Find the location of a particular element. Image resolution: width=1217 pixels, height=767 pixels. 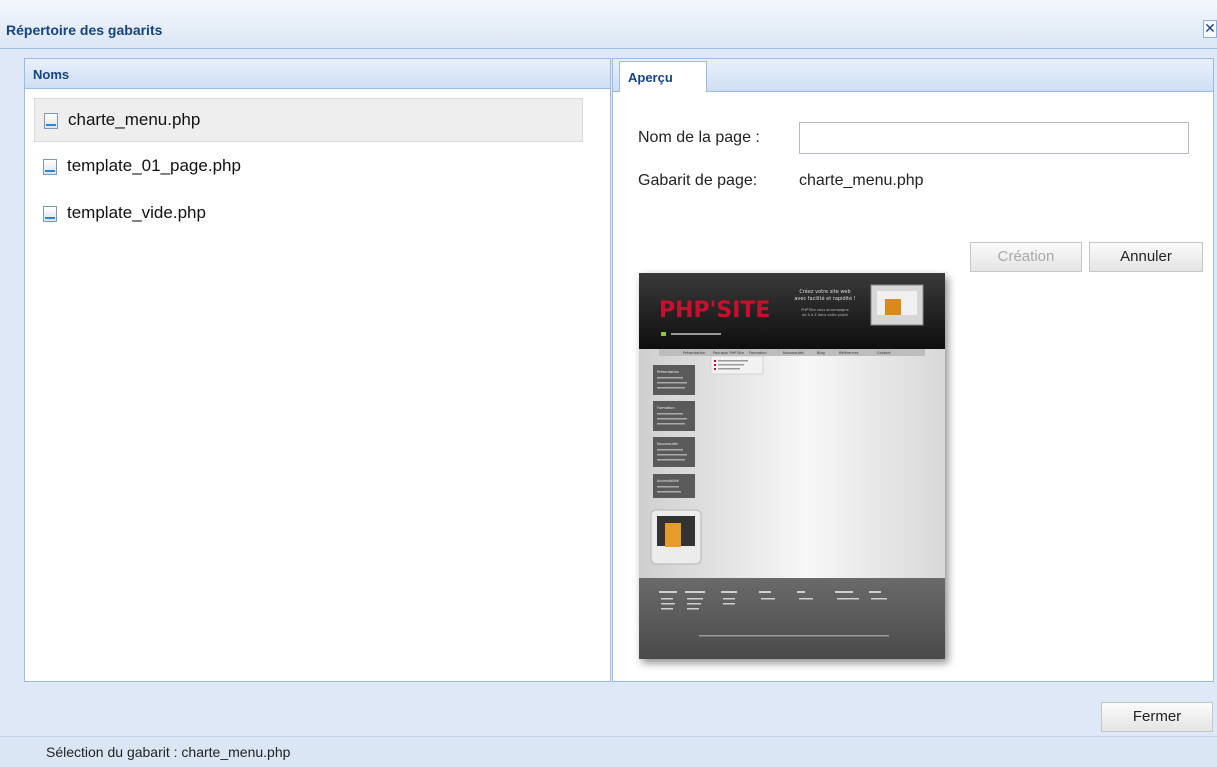

cancel-button: Annuler is located at coordinates (1146, 257).